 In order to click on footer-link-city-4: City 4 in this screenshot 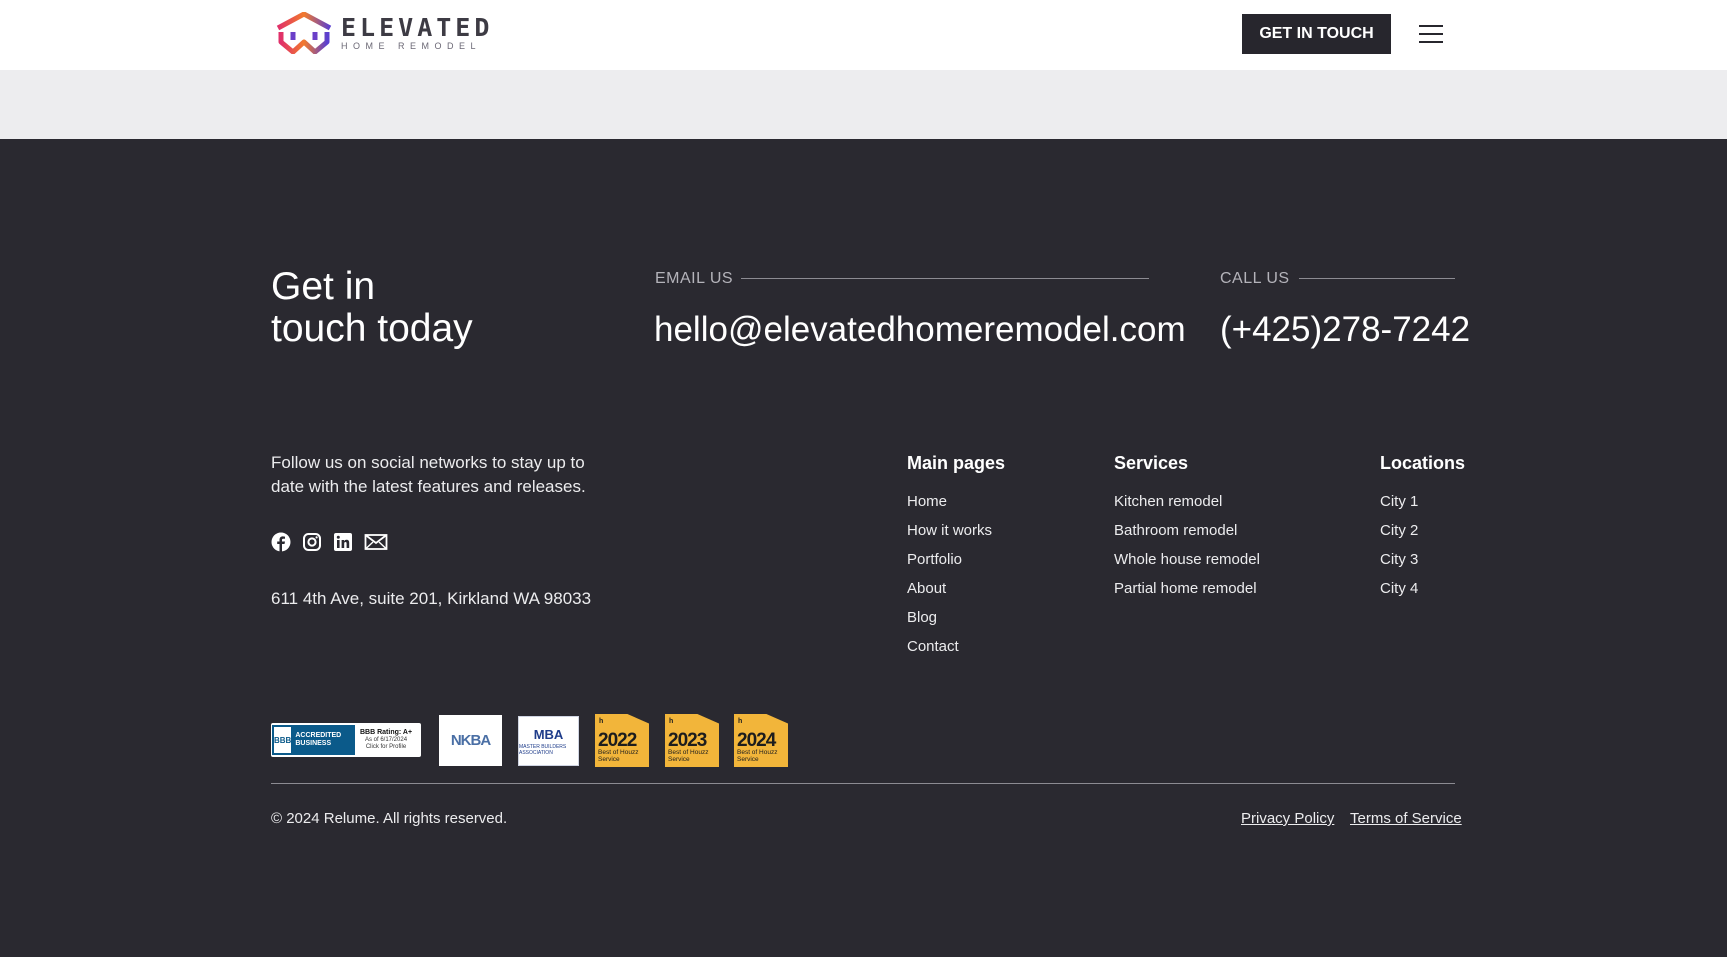, I will do `click(1422, 594)`.